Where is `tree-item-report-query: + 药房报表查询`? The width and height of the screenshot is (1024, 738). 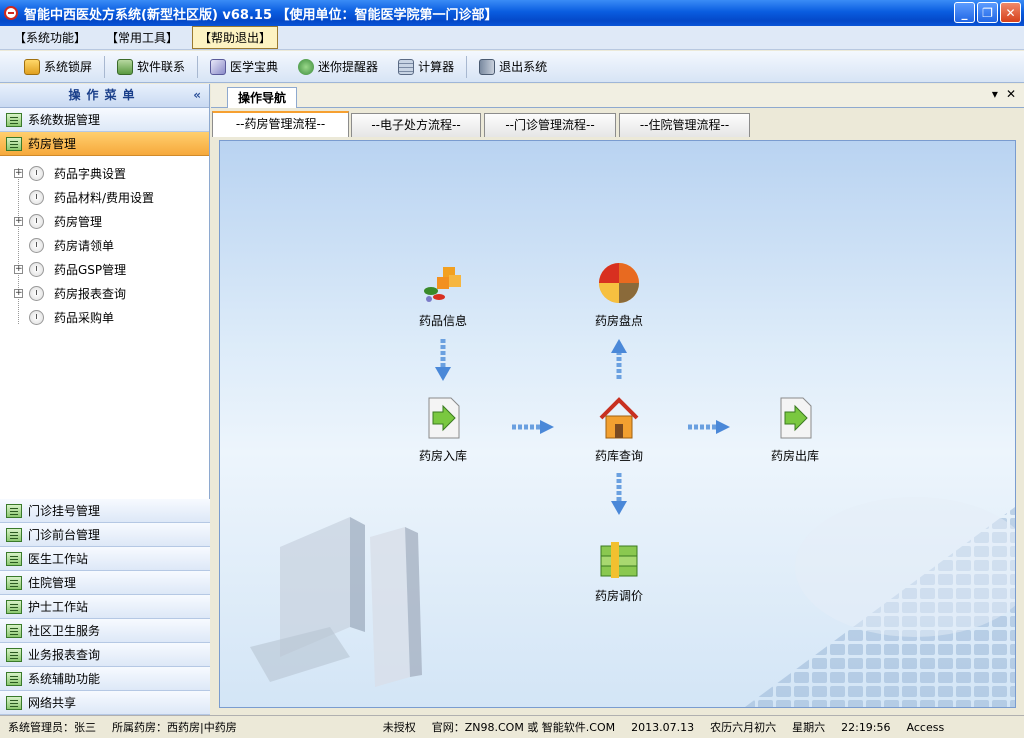
tree-item-report-query: + 药房报表查询 is located at coordinates (104, 293).